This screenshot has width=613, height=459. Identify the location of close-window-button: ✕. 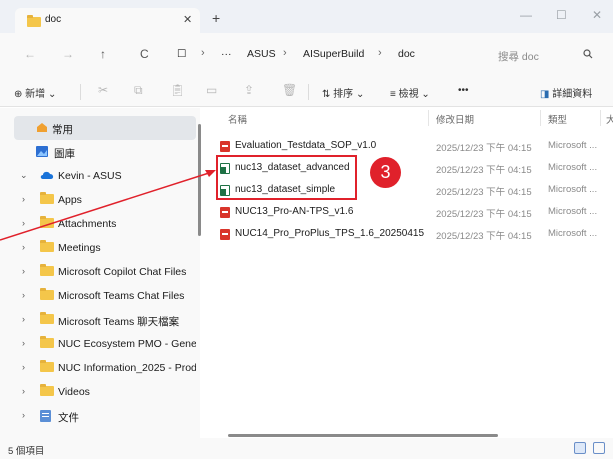
(597, 15).